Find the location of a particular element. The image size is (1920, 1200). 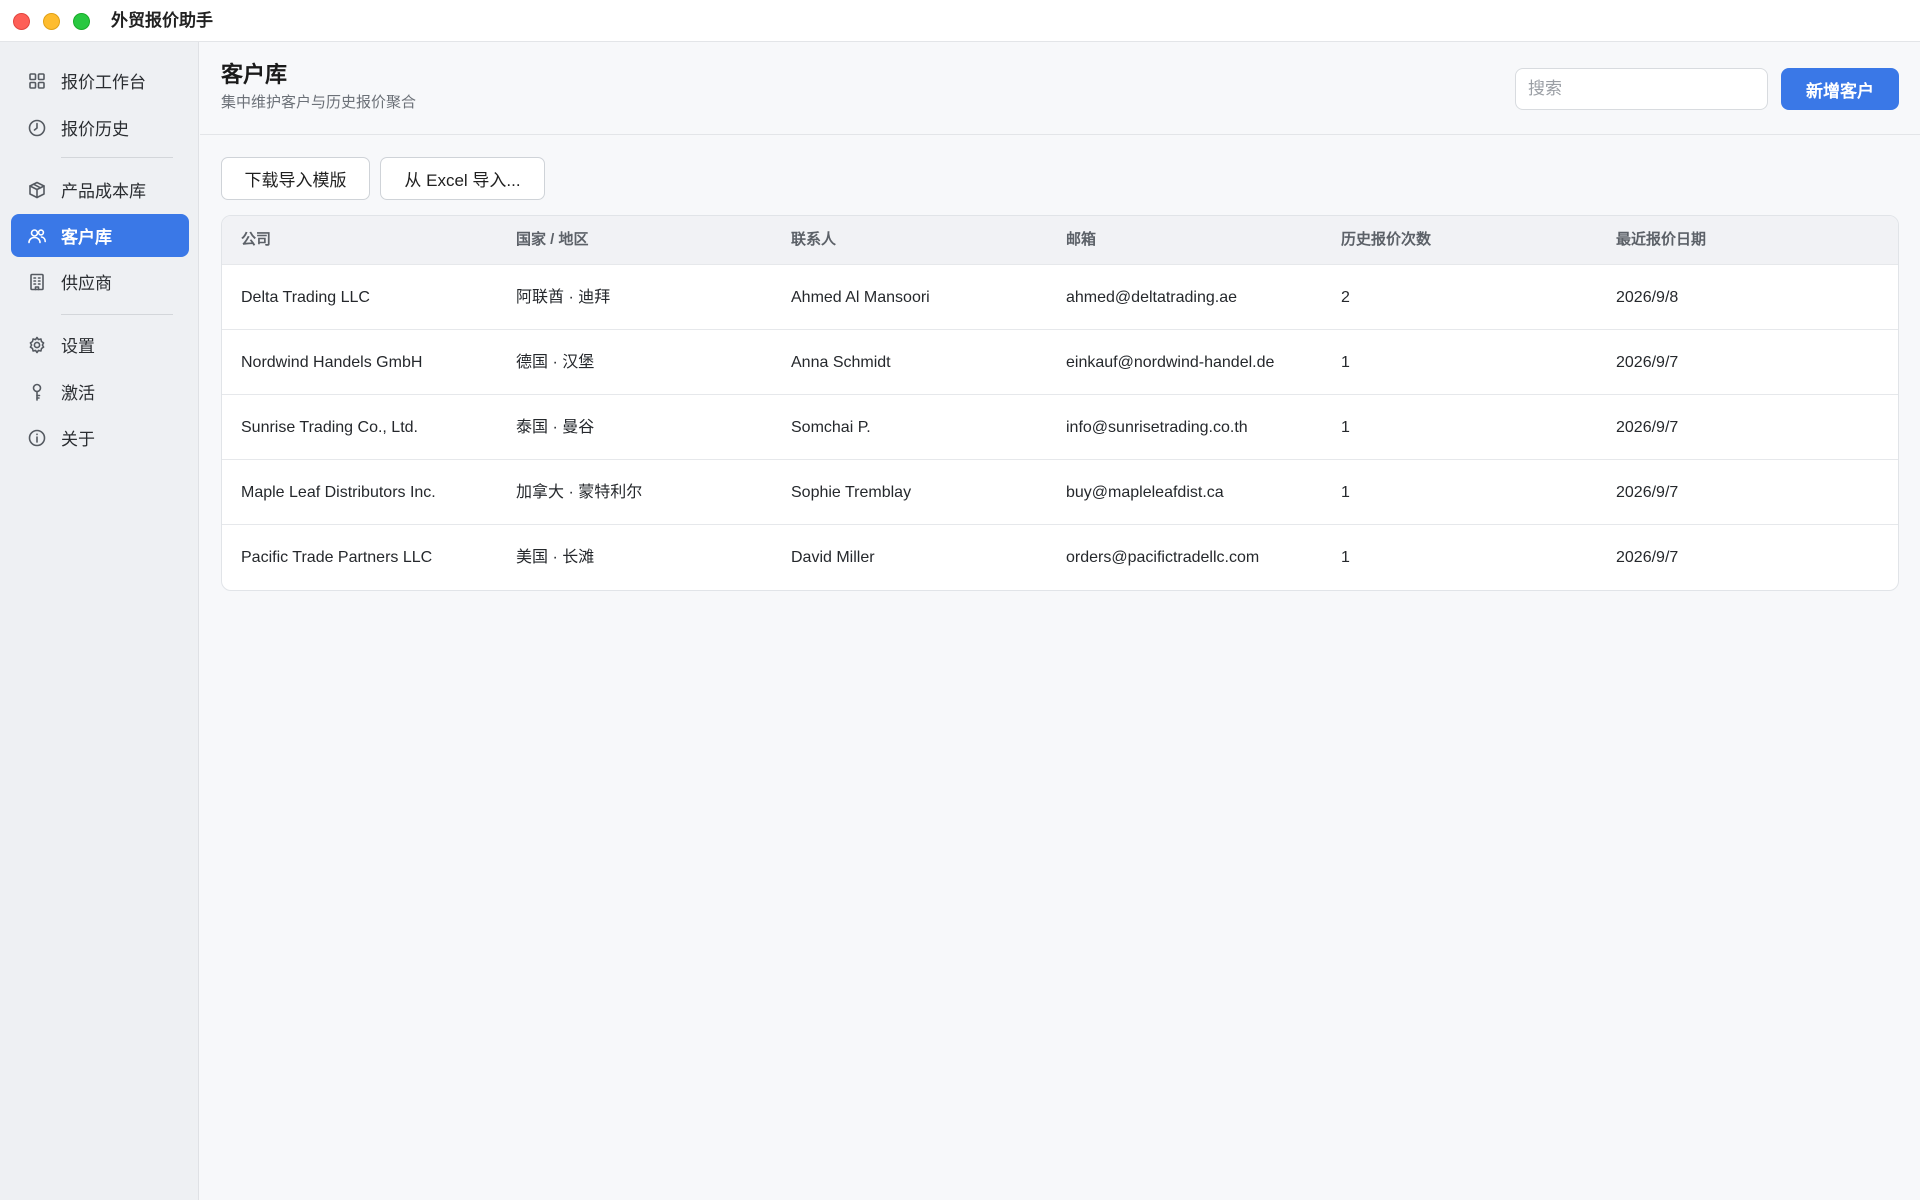

cell-country: 加拿大 · 蒙特利尔 is located at coordinates (579, 492).